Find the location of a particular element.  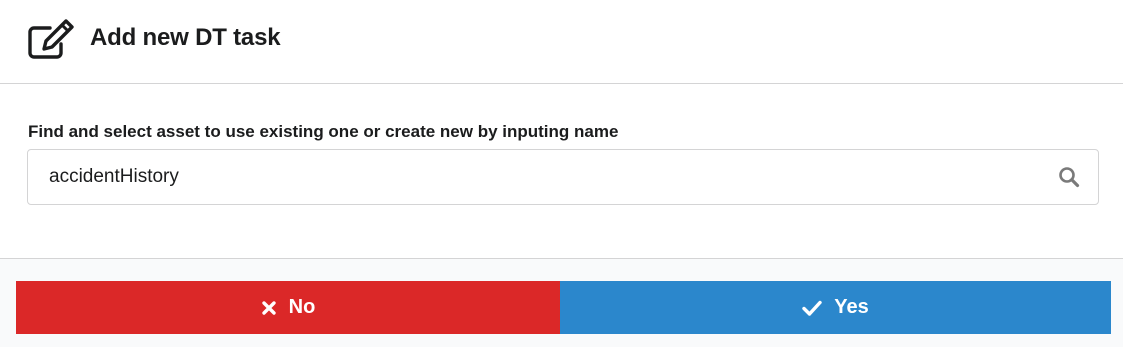

no-button-label: No is located at coordinates (302, 307).